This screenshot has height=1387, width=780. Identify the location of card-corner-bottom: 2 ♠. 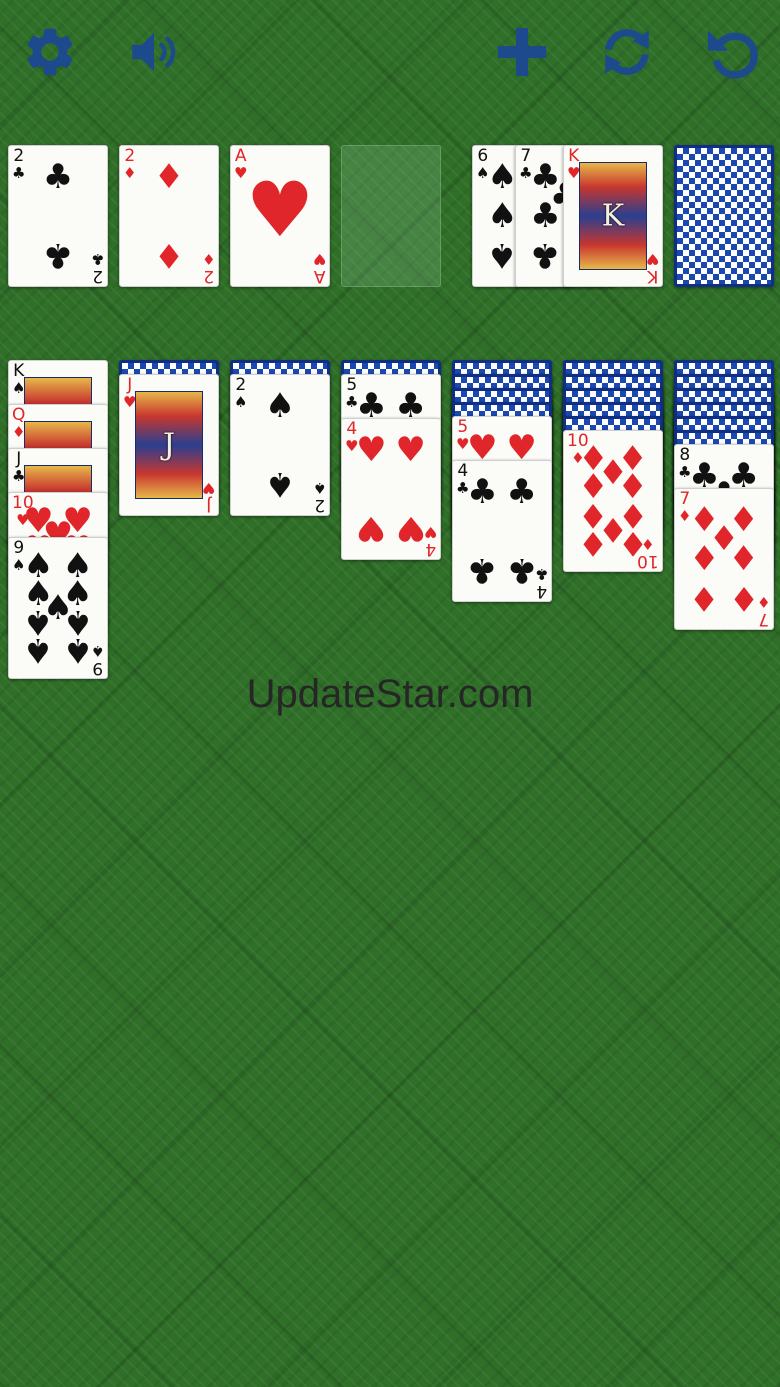
(319, 497).